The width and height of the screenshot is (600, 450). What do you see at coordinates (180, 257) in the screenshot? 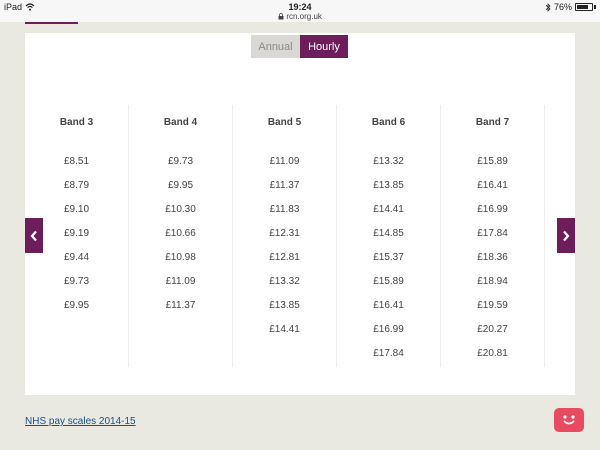
I see `band-value: £10.98` at bounding box center [180, 257].